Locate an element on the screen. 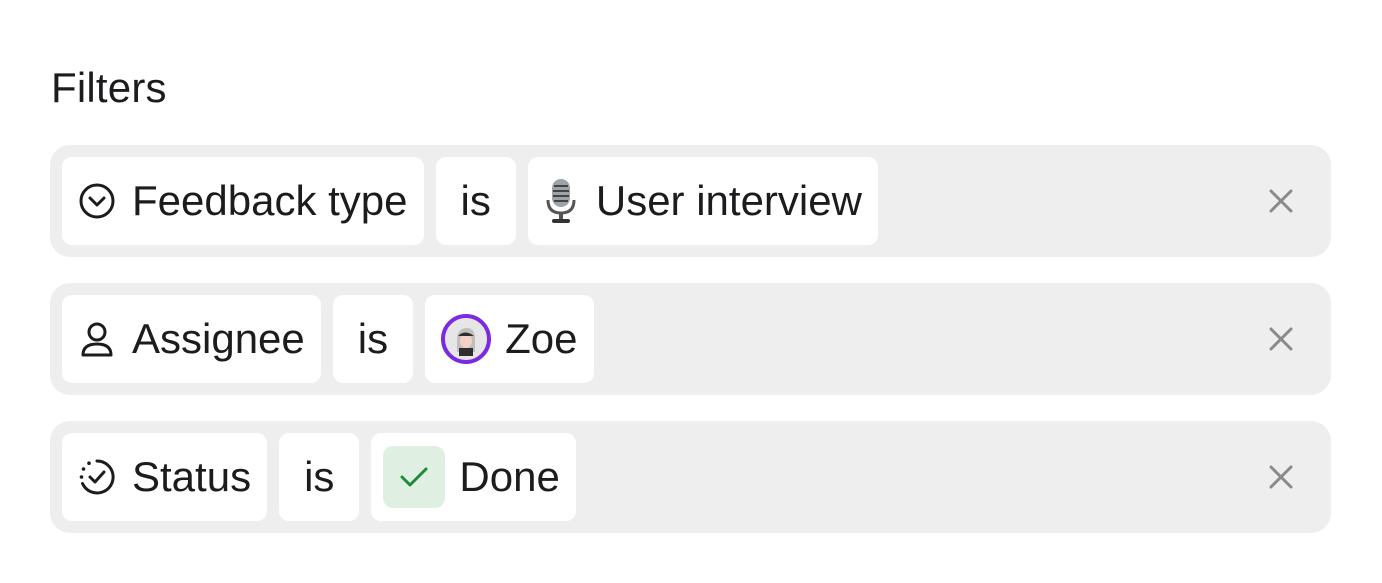 This screenshot has width=1382, height=583. status-dashed-check-icon is located at coordinates (97, 477).